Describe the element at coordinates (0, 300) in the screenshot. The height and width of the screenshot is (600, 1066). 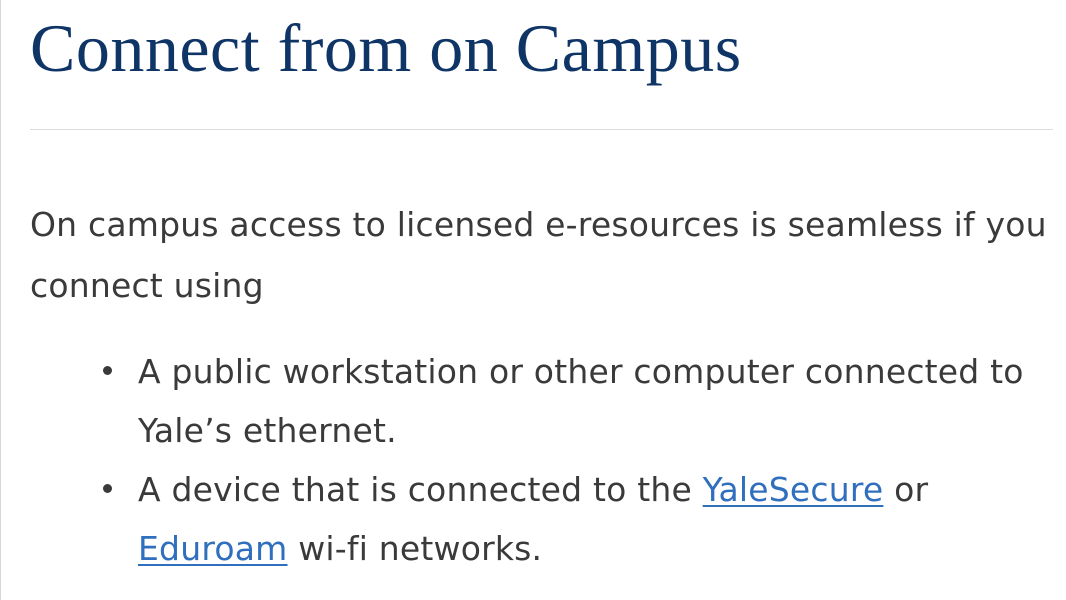
I see `left-border` at that location.